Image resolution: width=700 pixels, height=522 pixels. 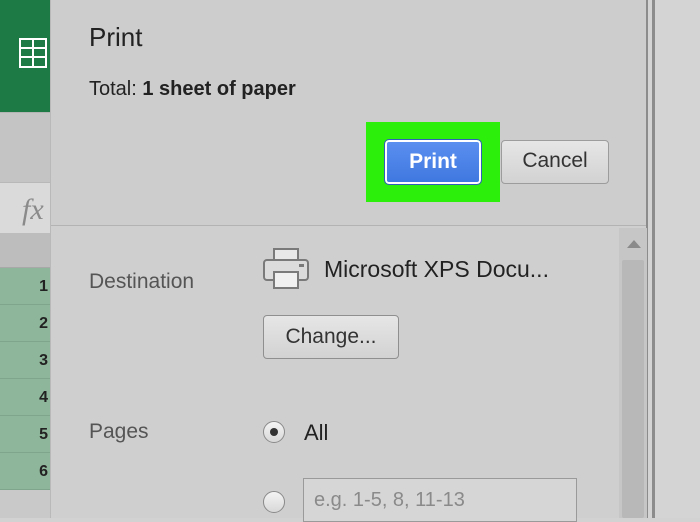 I want to click on printer-icon, so click(x=286, y=268).